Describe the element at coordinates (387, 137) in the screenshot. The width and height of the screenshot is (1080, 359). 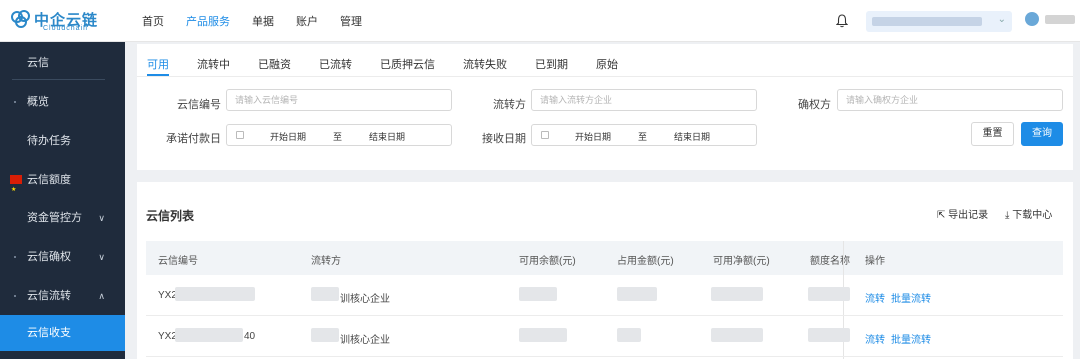
I see `end-date: 结束日期` at that location.